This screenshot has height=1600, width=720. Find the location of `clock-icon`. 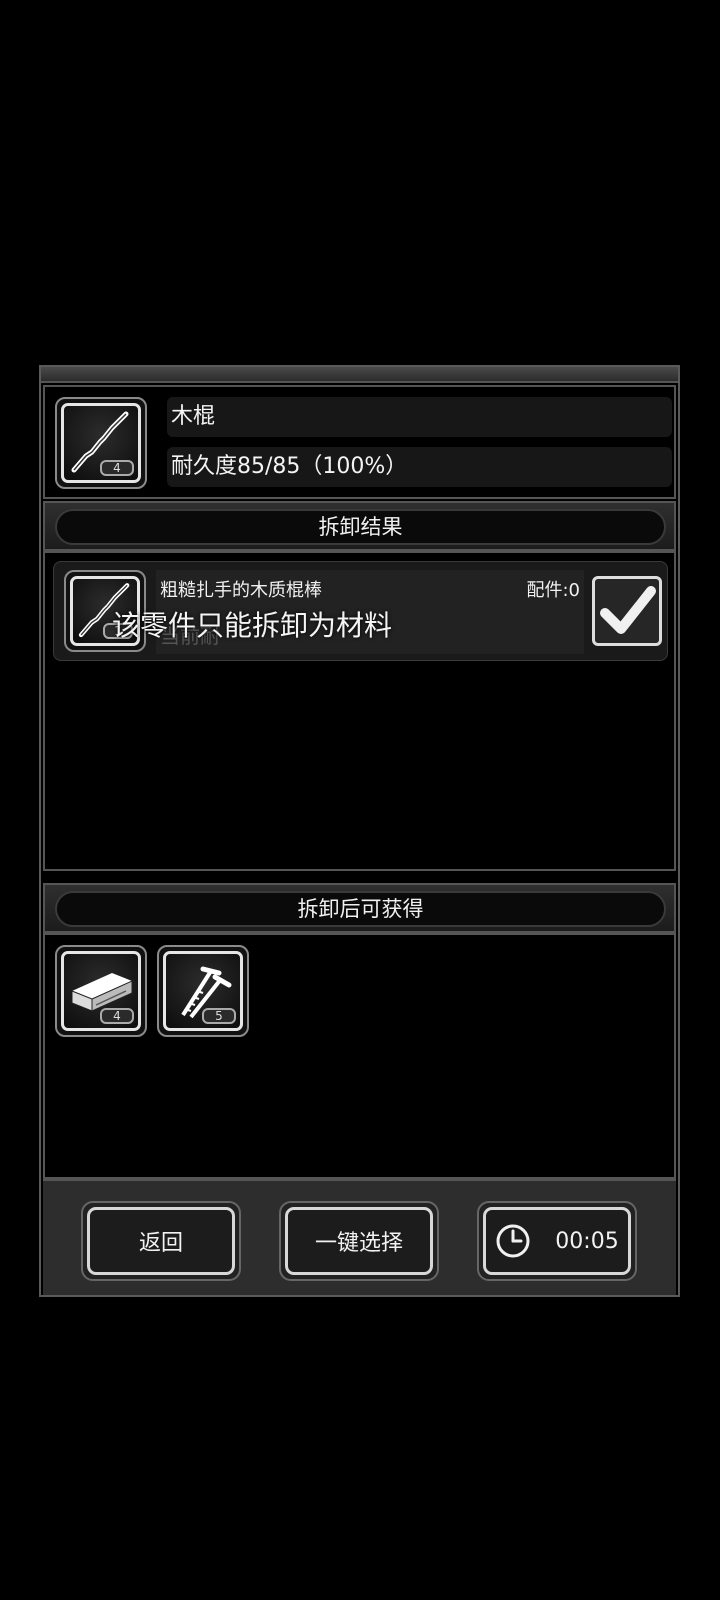

clock-icon is located at coordinates (513, 1241).